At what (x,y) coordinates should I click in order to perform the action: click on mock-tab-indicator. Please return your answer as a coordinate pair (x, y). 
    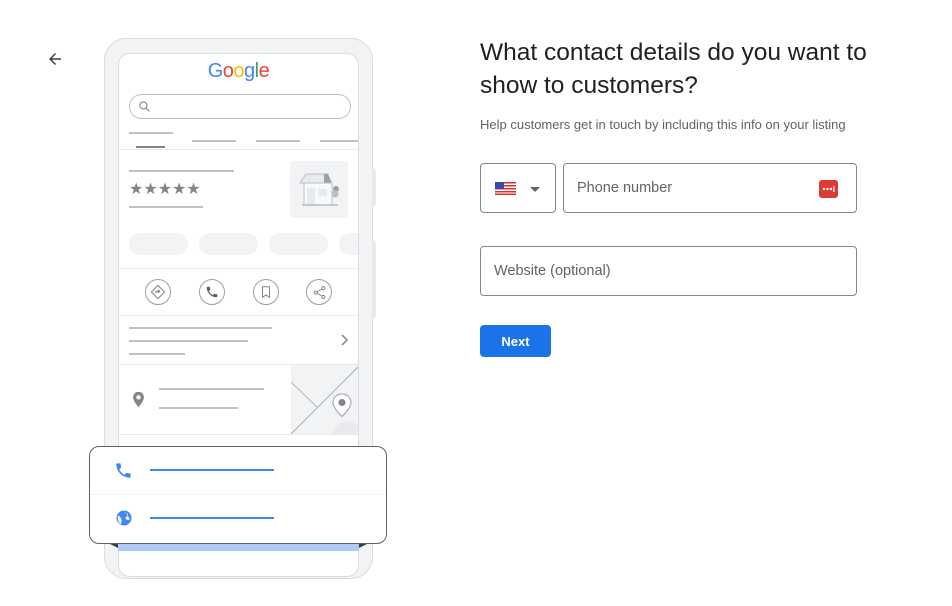
    Looking at the image, I should click on (150, 147).